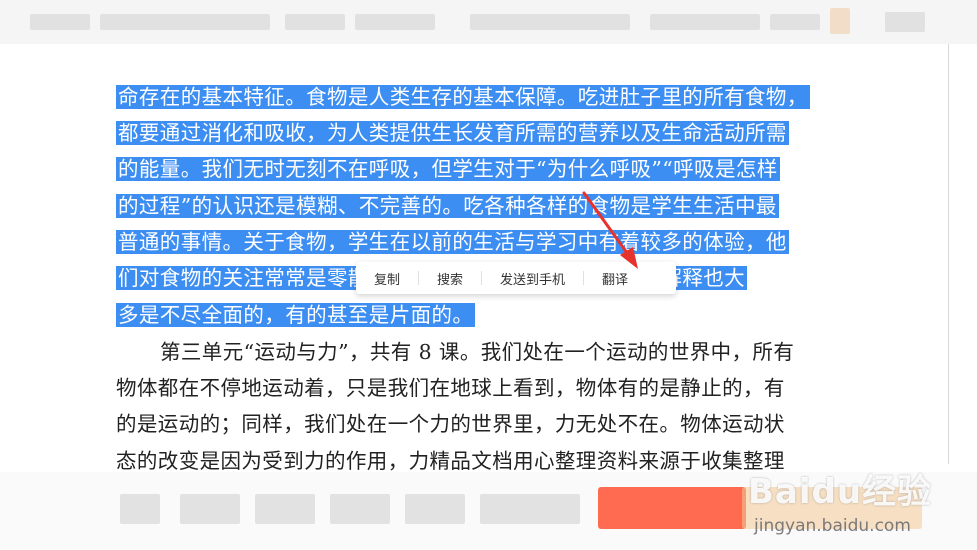 Image resolution: width=977 pixels, height=550 pixels. I want to click on selected-text-line: 多是不尽全面的，有的甚至是片面的。, so click(296, 315).